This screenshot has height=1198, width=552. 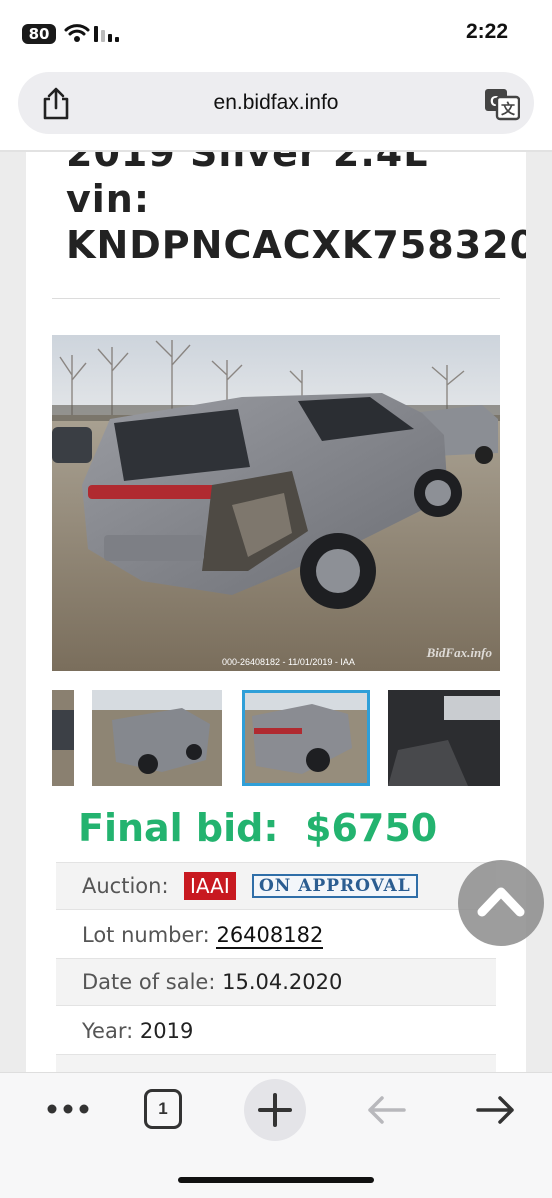 I want to click on final-bid-value: $6750, so click(x=371, y=828).